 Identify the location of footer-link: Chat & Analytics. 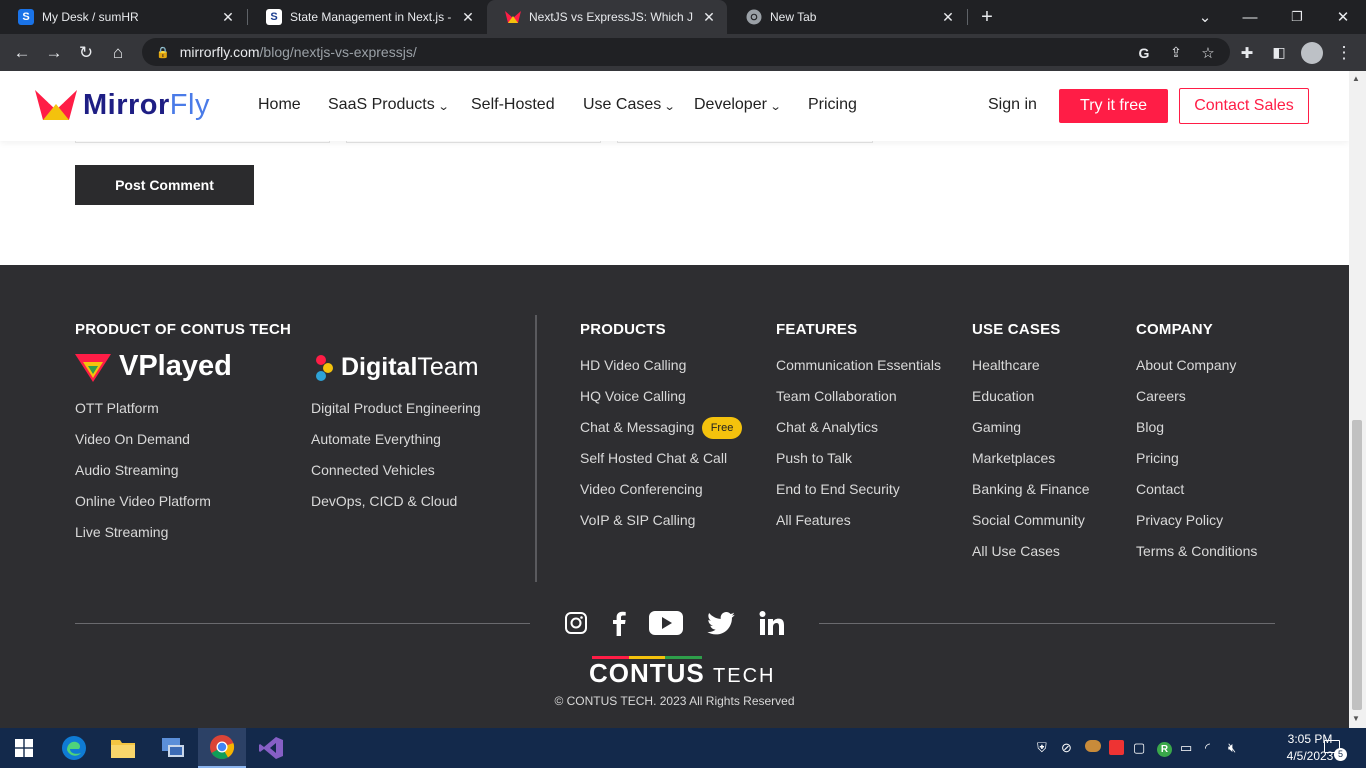
(827, 427).